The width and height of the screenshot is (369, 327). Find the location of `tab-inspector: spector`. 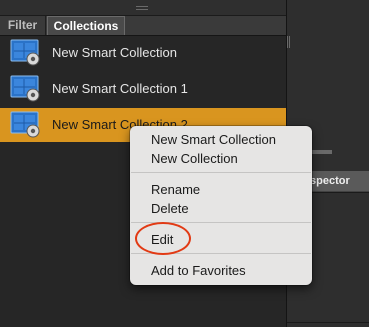

tab-inspector: spector is located at coordinates (337, 181).